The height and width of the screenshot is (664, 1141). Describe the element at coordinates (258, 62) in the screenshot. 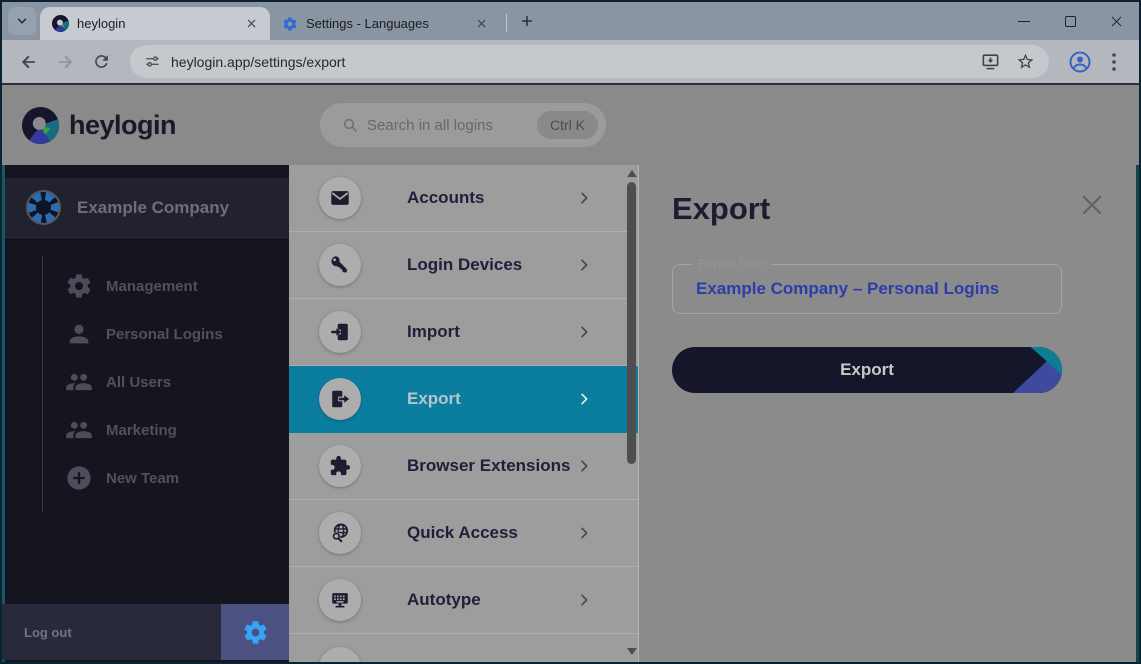

I see `url-text: heylogin.app/settings/export` at that location.